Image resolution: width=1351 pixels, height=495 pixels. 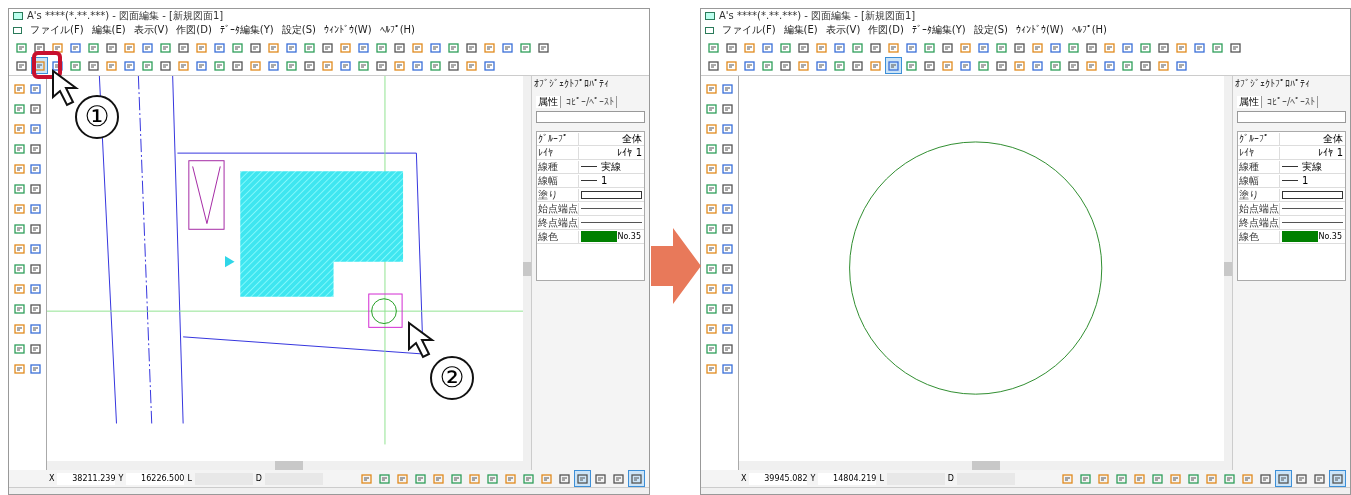 I want to click on coord-field: 39945.082, so click(x=778, y=478).